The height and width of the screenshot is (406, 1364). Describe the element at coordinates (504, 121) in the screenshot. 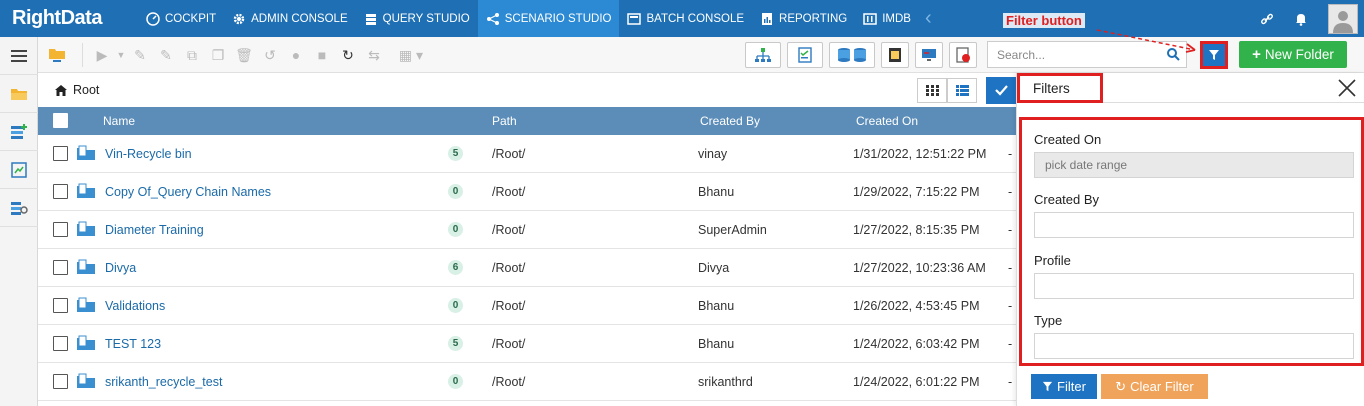

I see `column-header-path: Path` at that location.